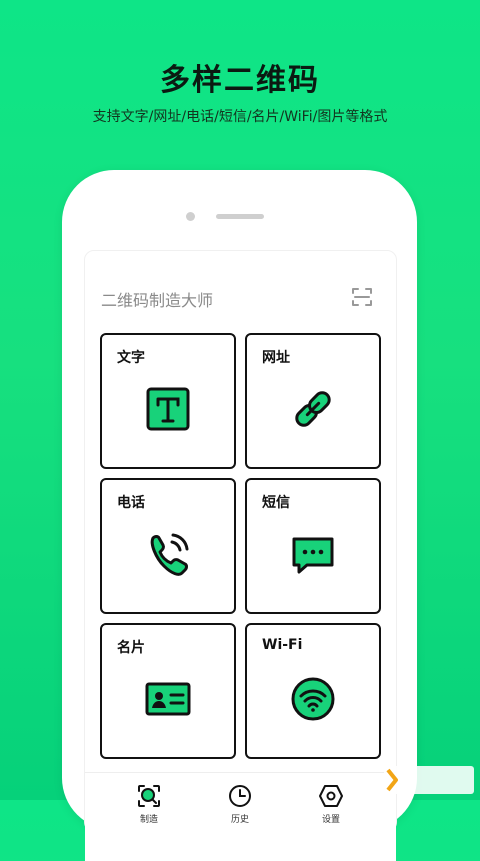  I want to click on card-phone: 电话, so click(168, 546).